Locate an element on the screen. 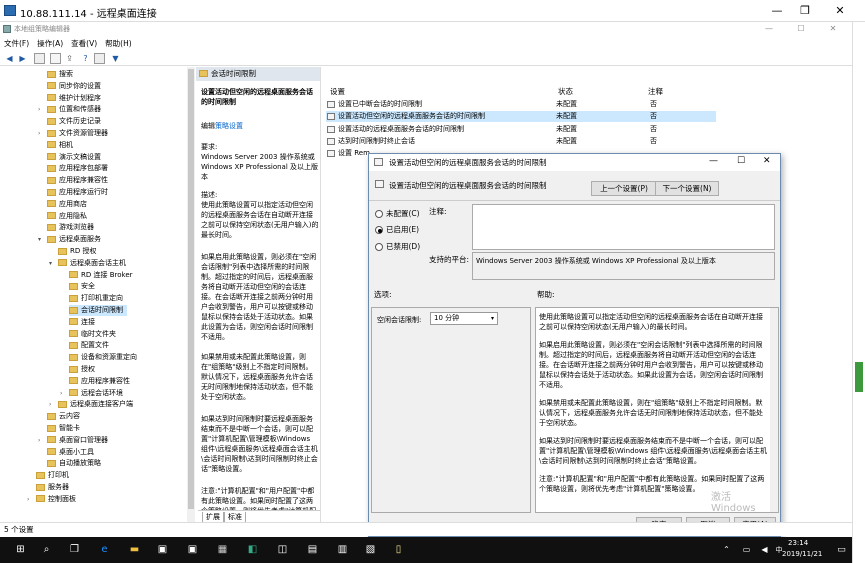 The image size is (865, 563). tree-item: 配置文件 is located at coordinates (89, 345).